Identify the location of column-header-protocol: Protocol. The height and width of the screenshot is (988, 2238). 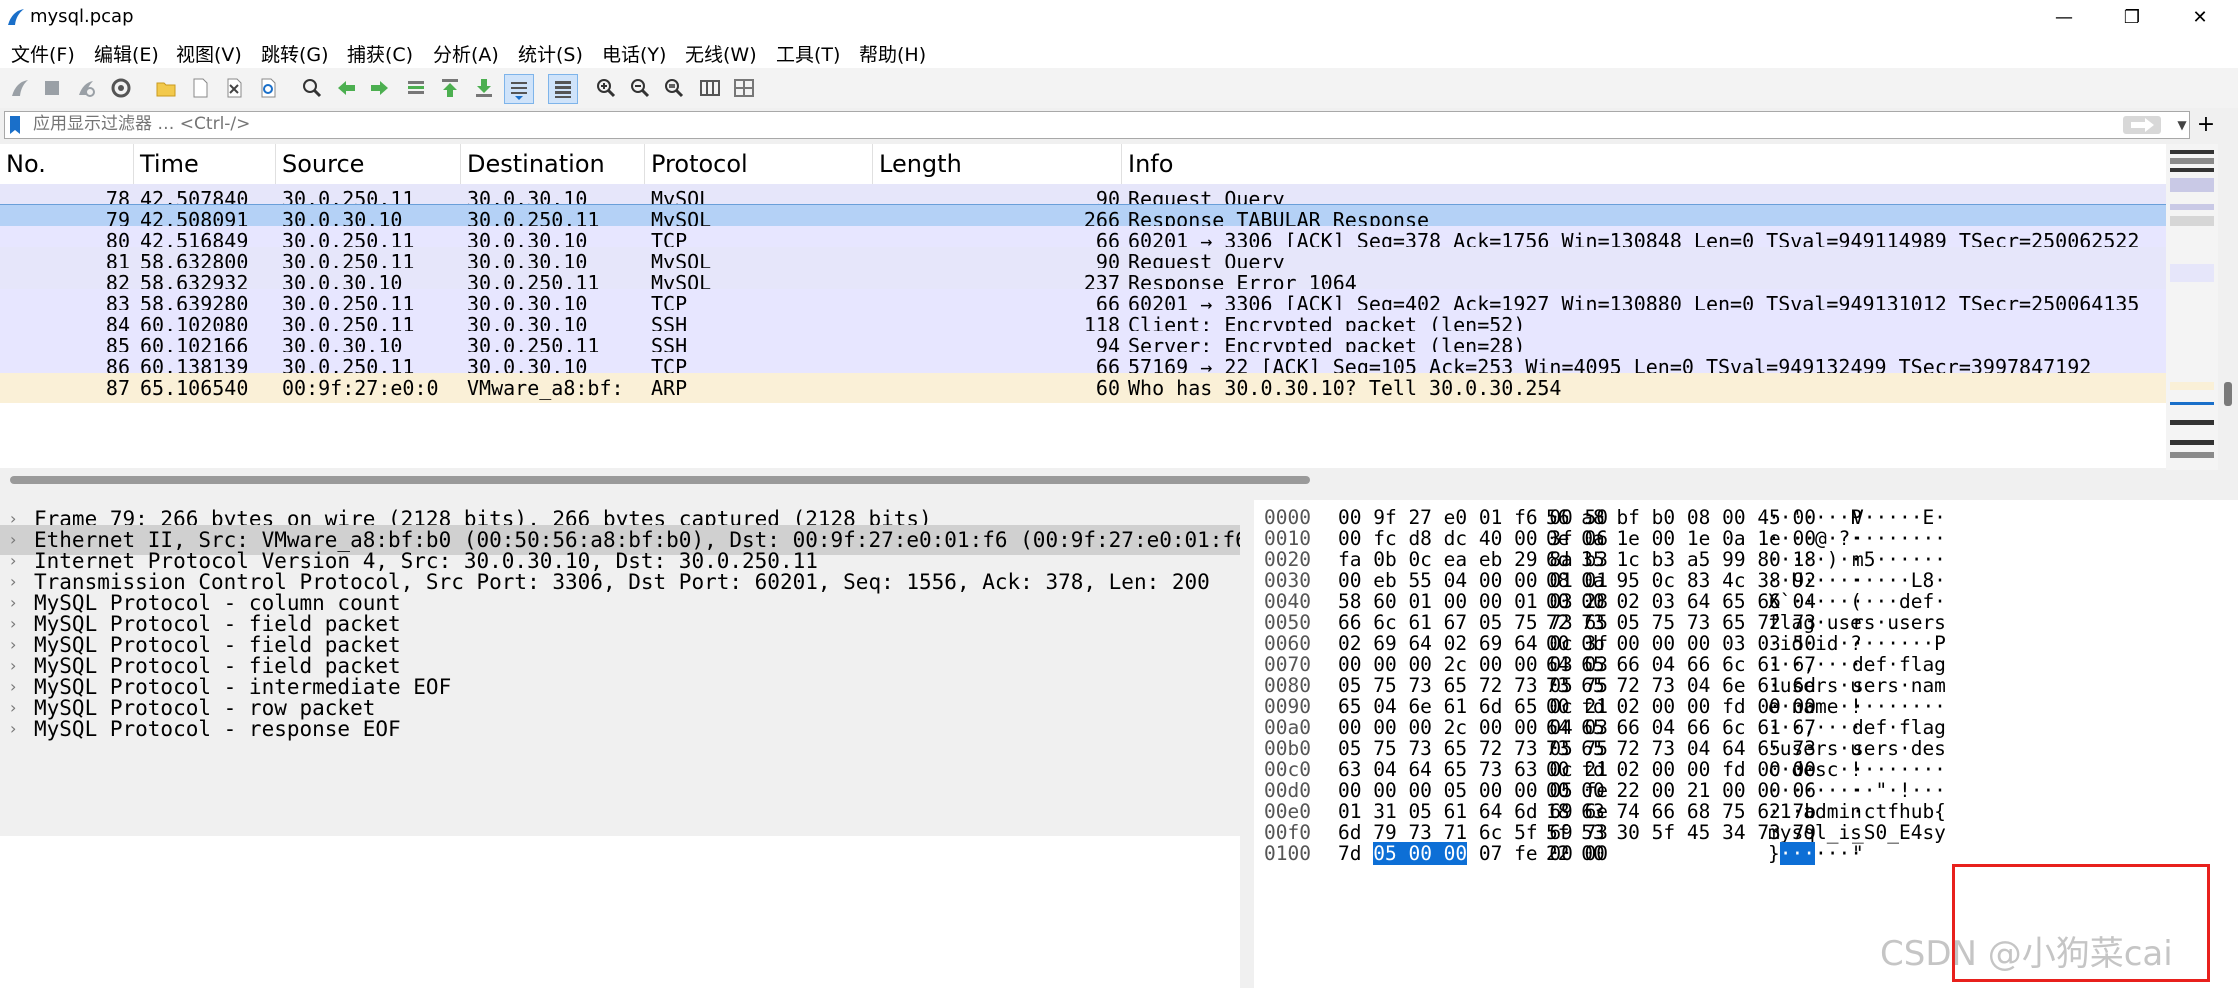
(759, 164).